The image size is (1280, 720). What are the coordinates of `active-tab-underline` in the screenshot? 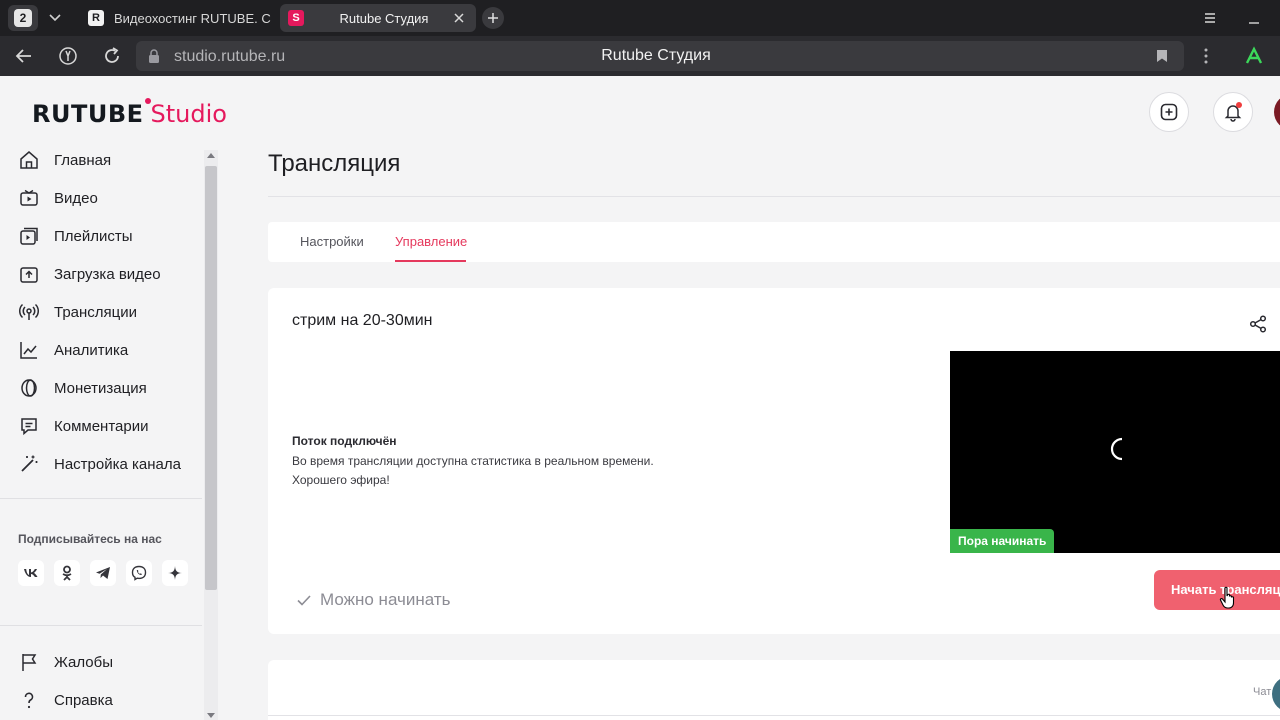 It's located at (430, 261).